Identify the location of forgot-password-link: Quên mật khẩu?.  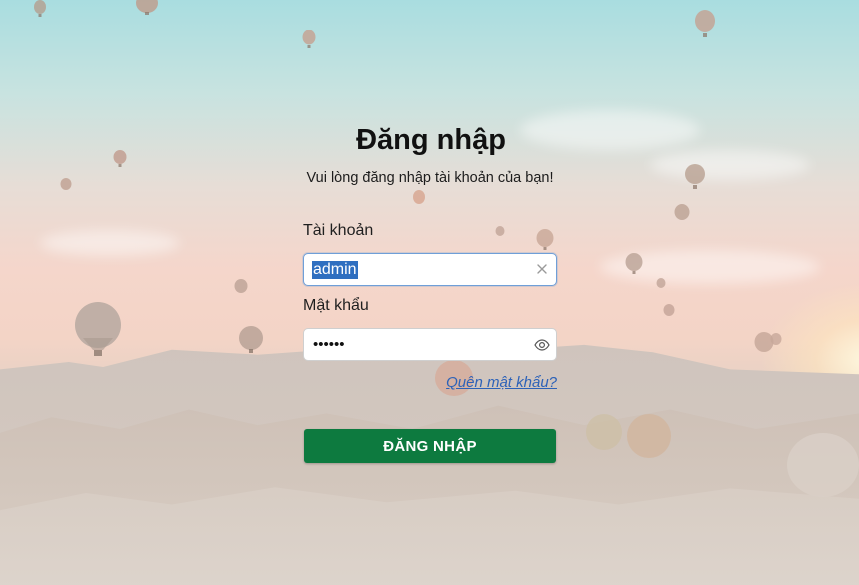
(430, 383).